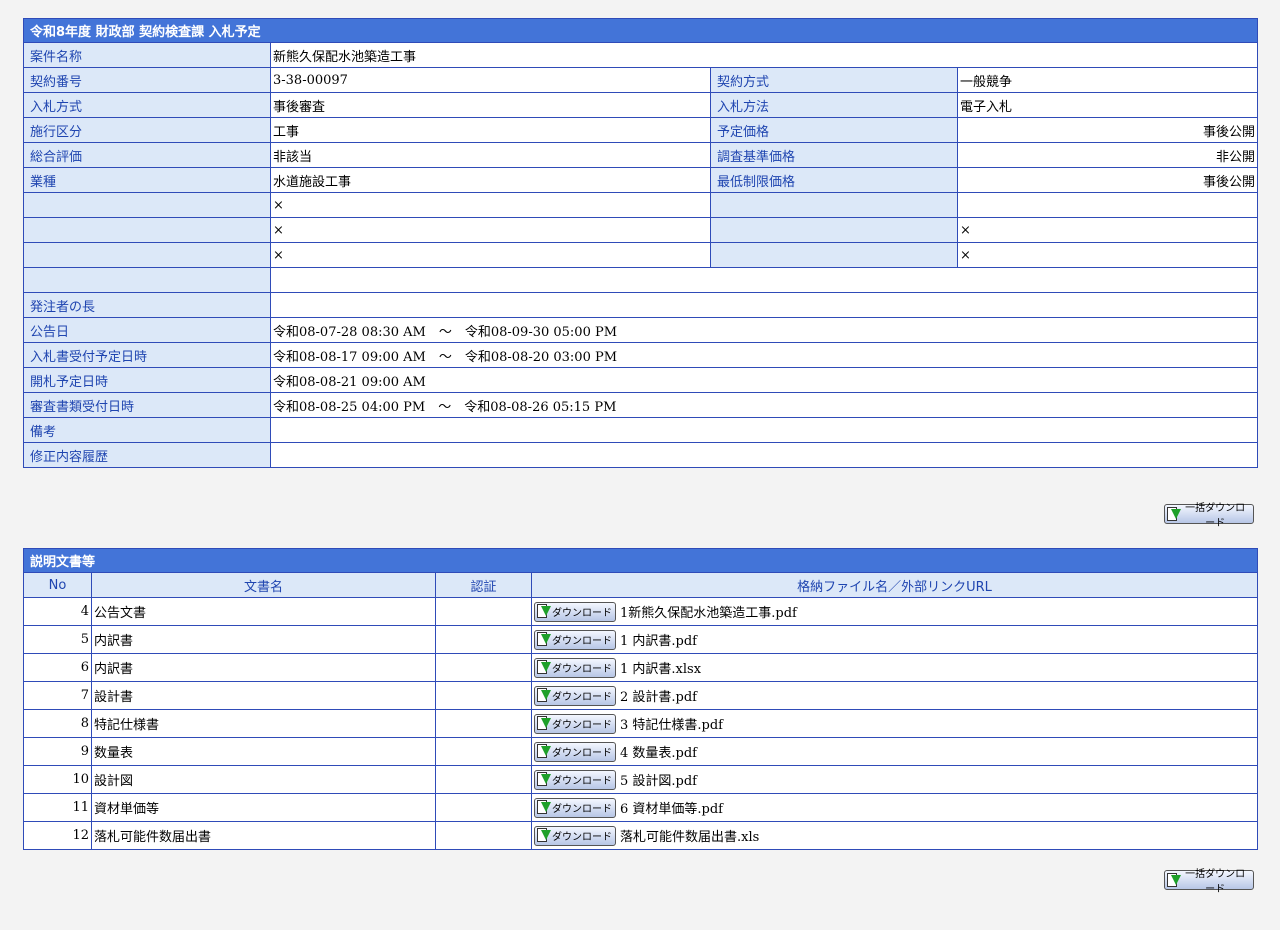 The height and width of the screenshot is (930, 1280). I want to click on table-row: 7 設計書 ダウンロード 2 設計書.pdf, so click(641, 695).